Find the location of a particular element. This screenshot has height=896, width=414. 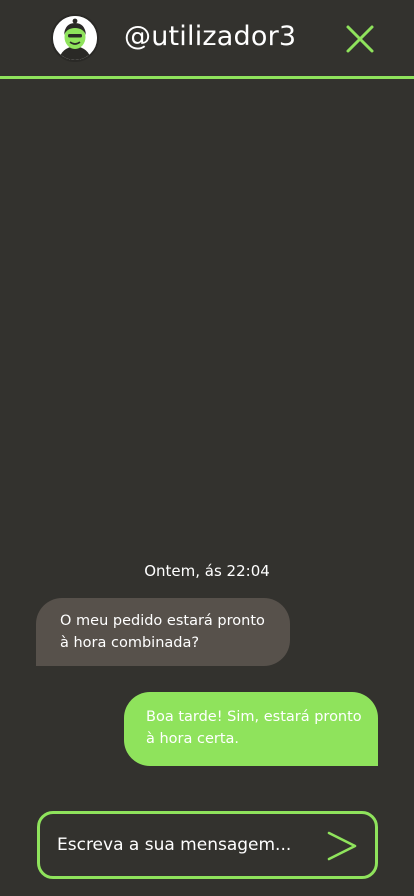

user-avatar-icon is located at coordinates (75, 38).